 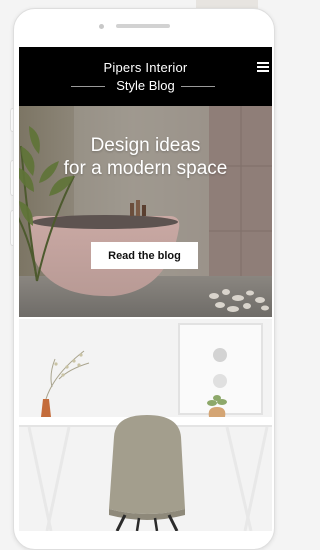 What do you see at coordinates (145, 85) in the screenshot?
I see `site-subtitle: Style Blog` at bounding box center [145, 85].